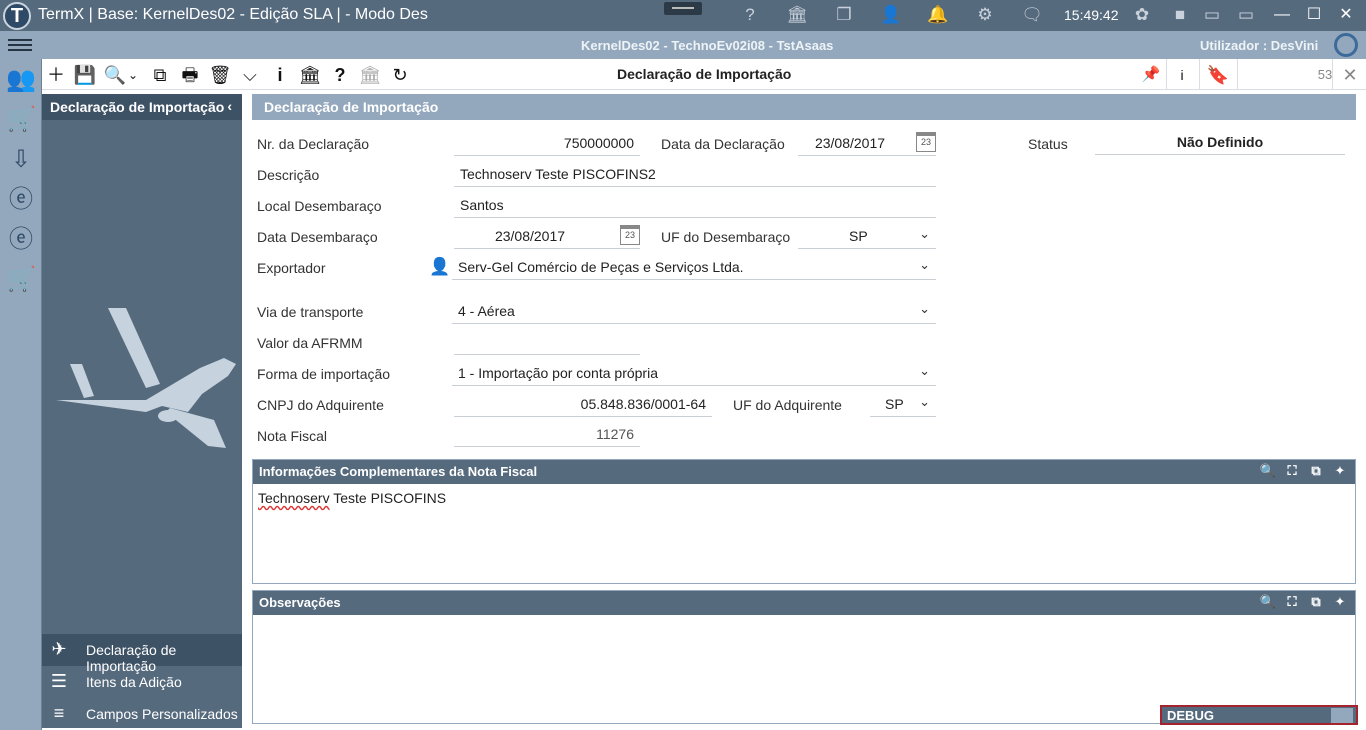  Describe the element at coordinates (1259, 45) in the screenshot. I see `user-info: Utilizador : DesVini` at that location.